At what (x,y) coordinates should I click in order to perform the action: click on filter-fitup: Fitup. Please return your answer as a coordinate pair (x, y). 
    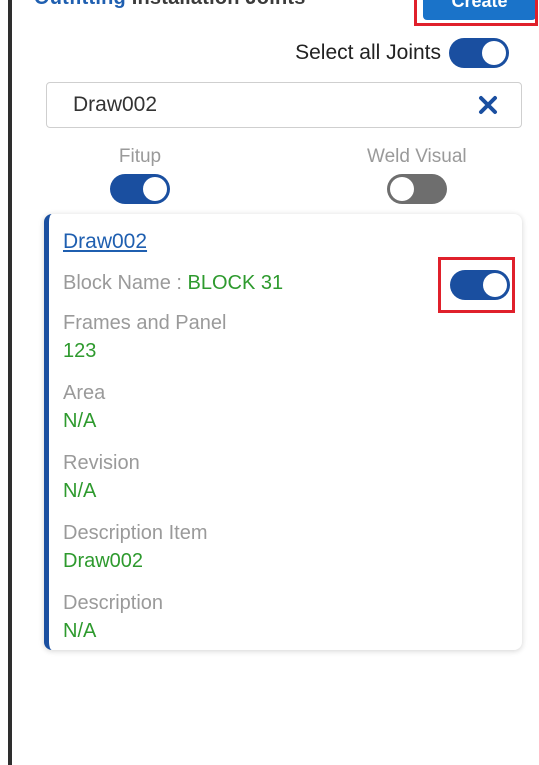
    Looking at the image, I should click on (140, 175).